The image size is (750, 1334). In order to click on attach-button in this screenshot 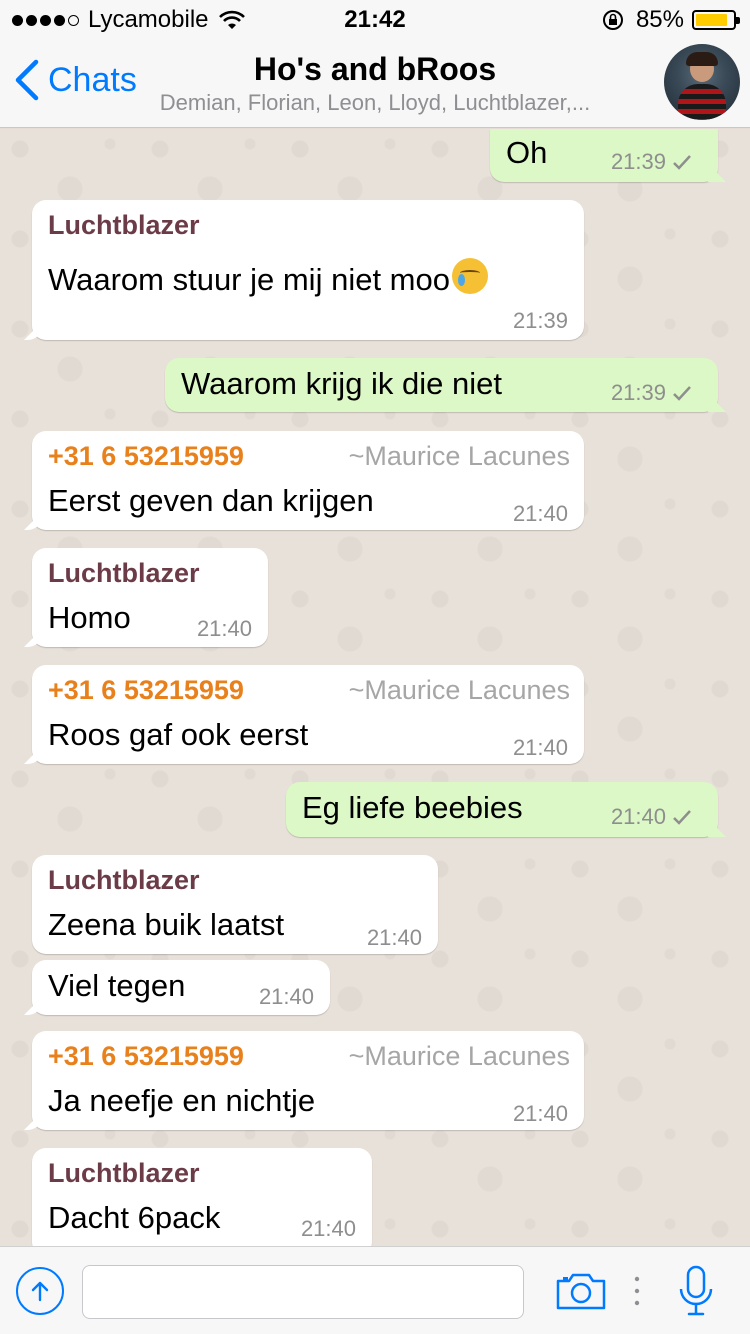, I will do `click(40, 1291)`.